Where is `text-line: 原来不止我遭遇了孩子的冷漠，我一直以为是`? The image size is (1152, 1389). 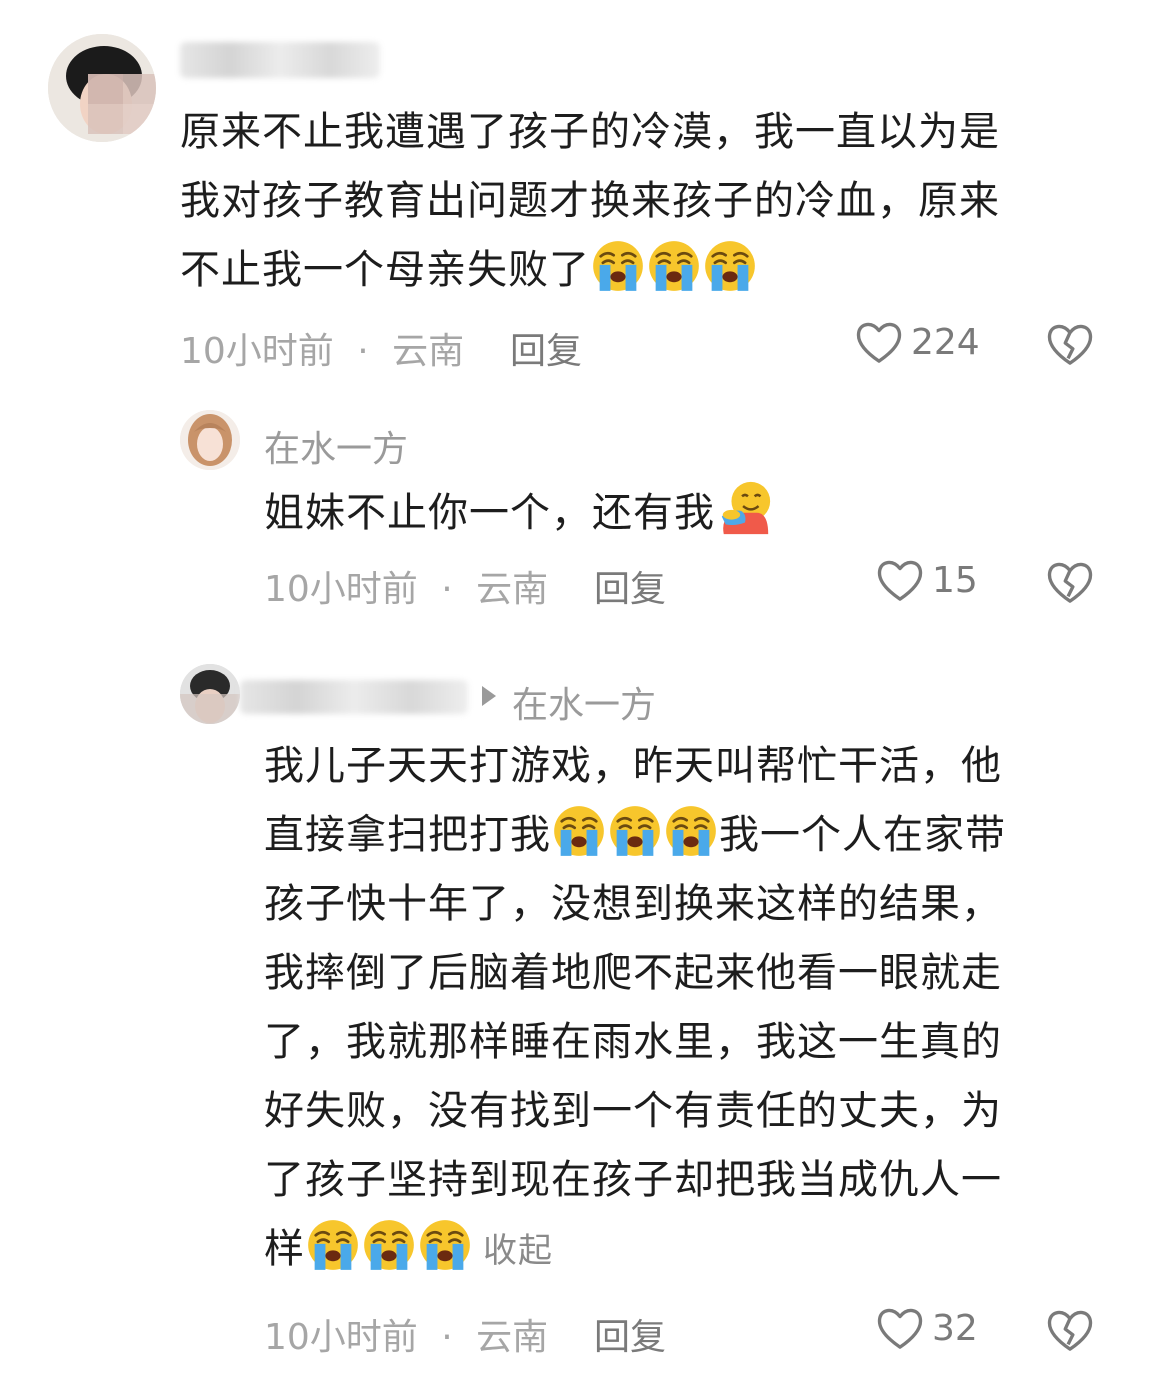 text-line: 原来不止我遭遇了孩子的冷漠，我一直以为是 is located at coordinates (590, 132).